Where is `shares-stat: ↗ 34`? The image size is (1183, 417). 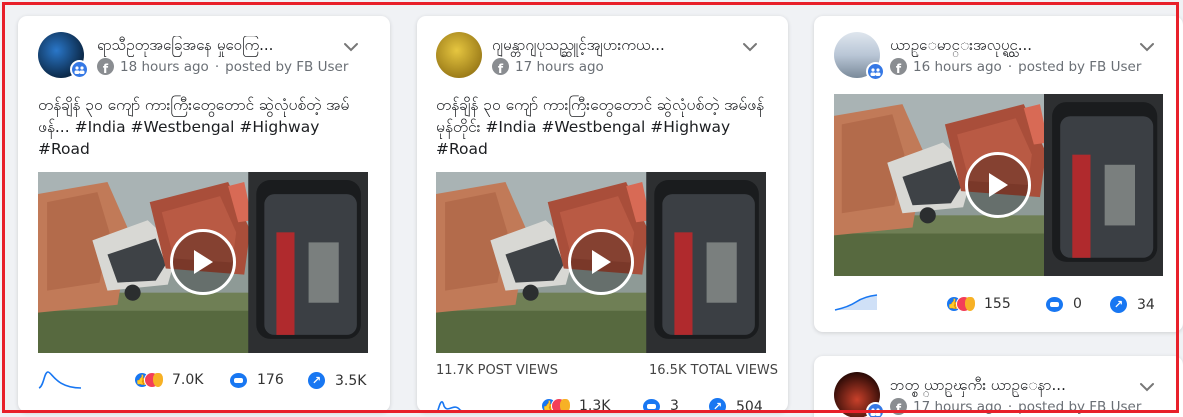
shares-stat: ↗ 34 is located at coordinates (1132, 304).